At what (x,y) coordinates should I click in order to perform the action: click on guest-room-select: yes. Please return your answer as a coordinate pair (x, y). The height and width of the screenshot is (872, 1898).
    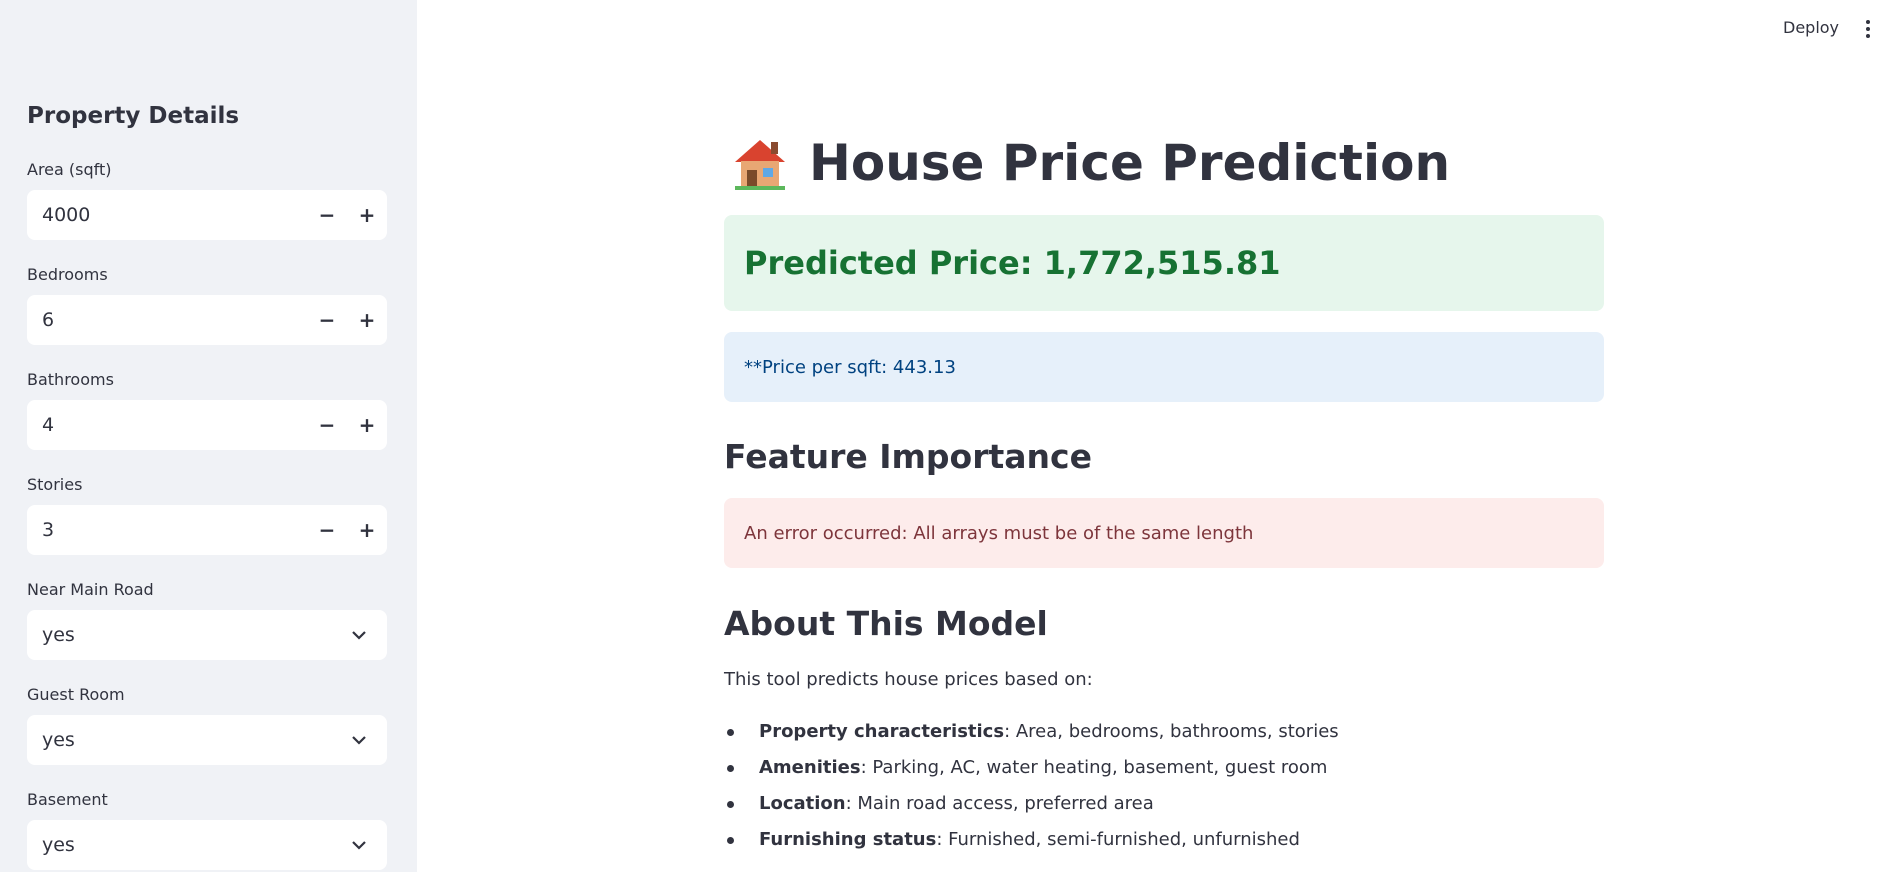
    Looking at the image, I should click on (207, 740).